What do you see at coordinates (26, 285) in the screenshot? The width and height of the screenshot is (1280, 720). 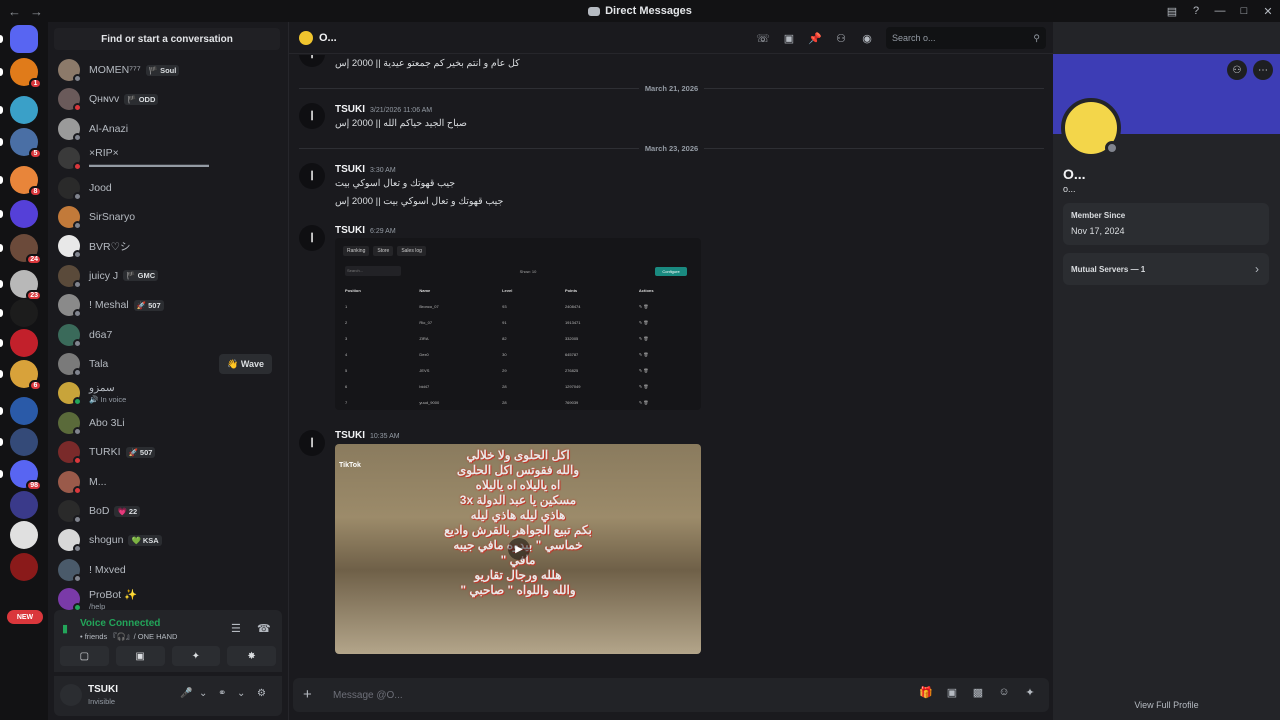 I see `server-icon: 23` at bounding box center [26, 285].